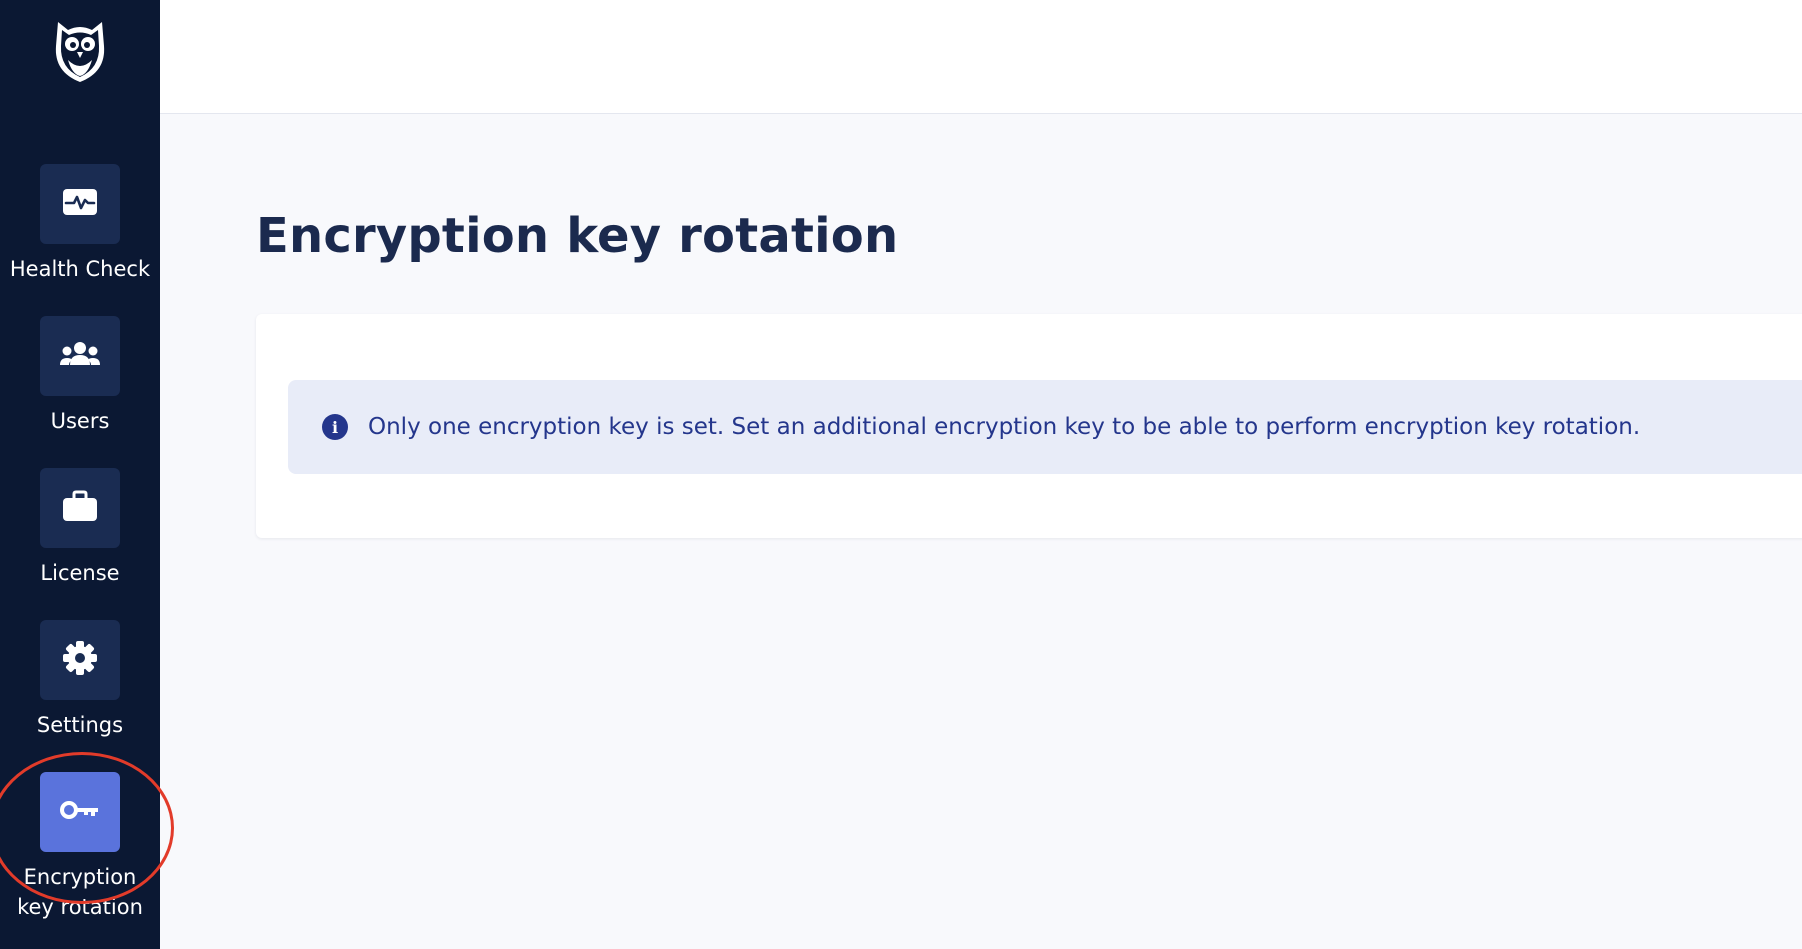  I want to click on sidebar-item-label: Health Check, so click(80, 269).